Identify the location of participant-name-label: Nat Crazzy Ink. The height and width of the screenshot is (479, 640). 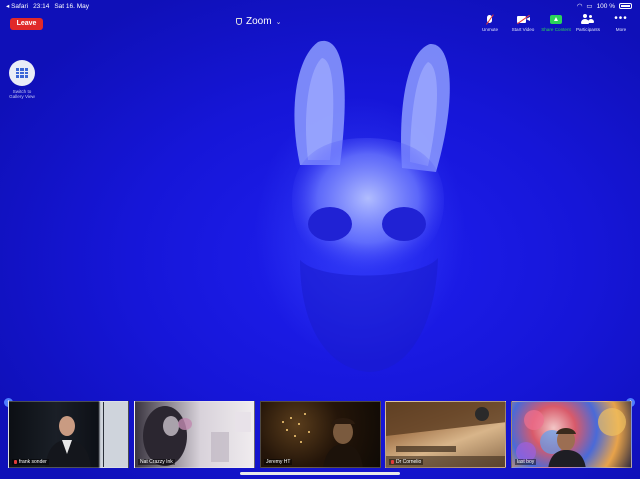
(156, 462).